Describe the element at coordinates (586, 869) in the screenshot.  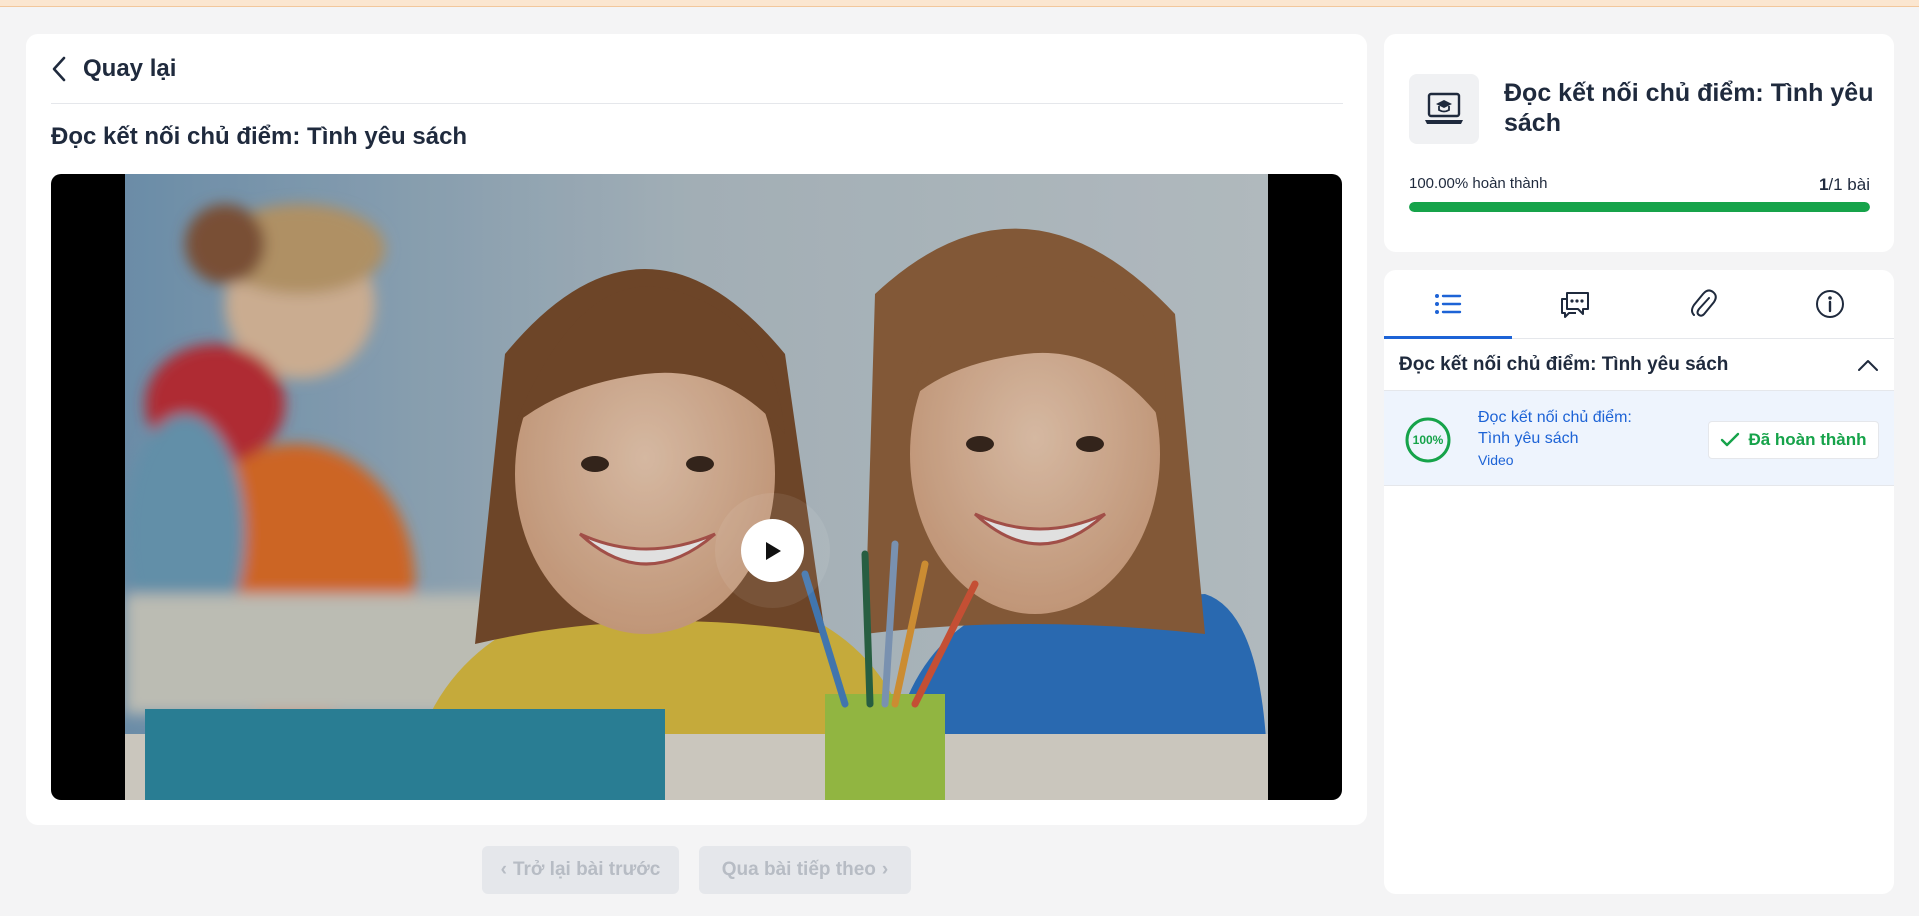
I see `previous-lesson-label: Trở lại bài trước` at that location.